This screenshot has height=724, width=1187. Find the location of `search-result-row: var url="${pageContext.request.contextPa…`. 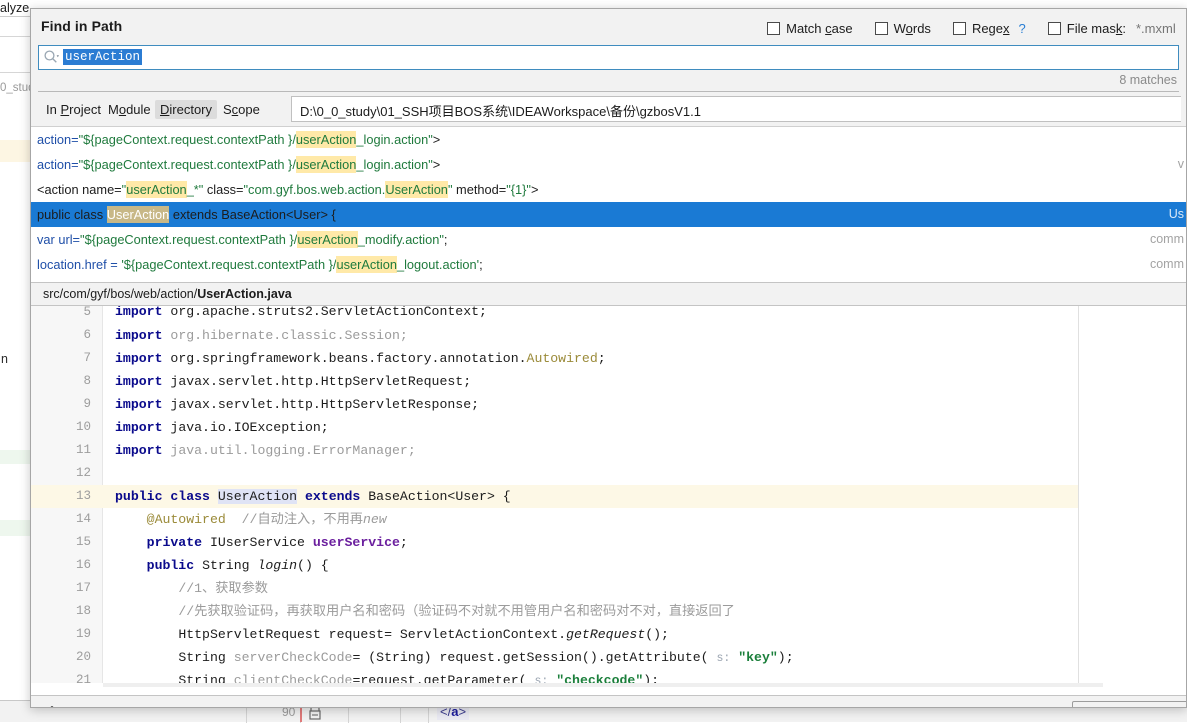

search-result-row: var url="${pageContext.request.contextPa… is located at coordinates (608, 239).